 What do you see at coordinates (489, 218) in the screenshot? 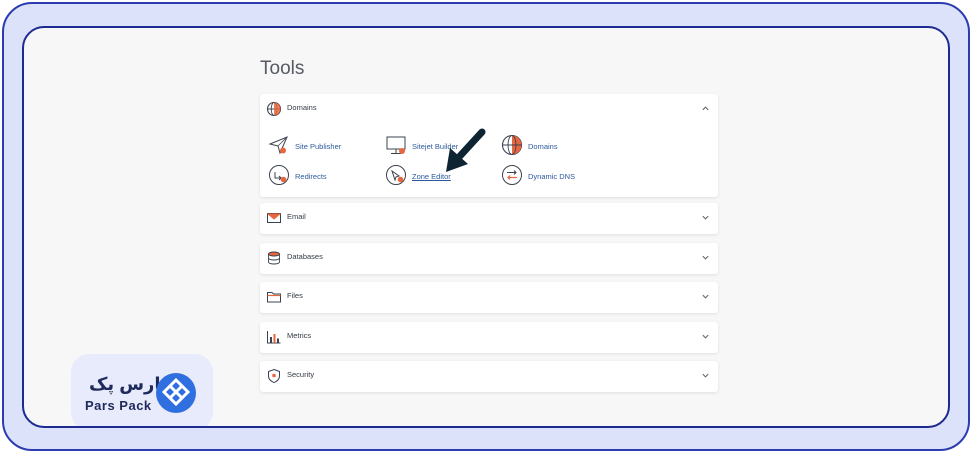
I see `email-panel: Email` at bounding box center [489, 218].